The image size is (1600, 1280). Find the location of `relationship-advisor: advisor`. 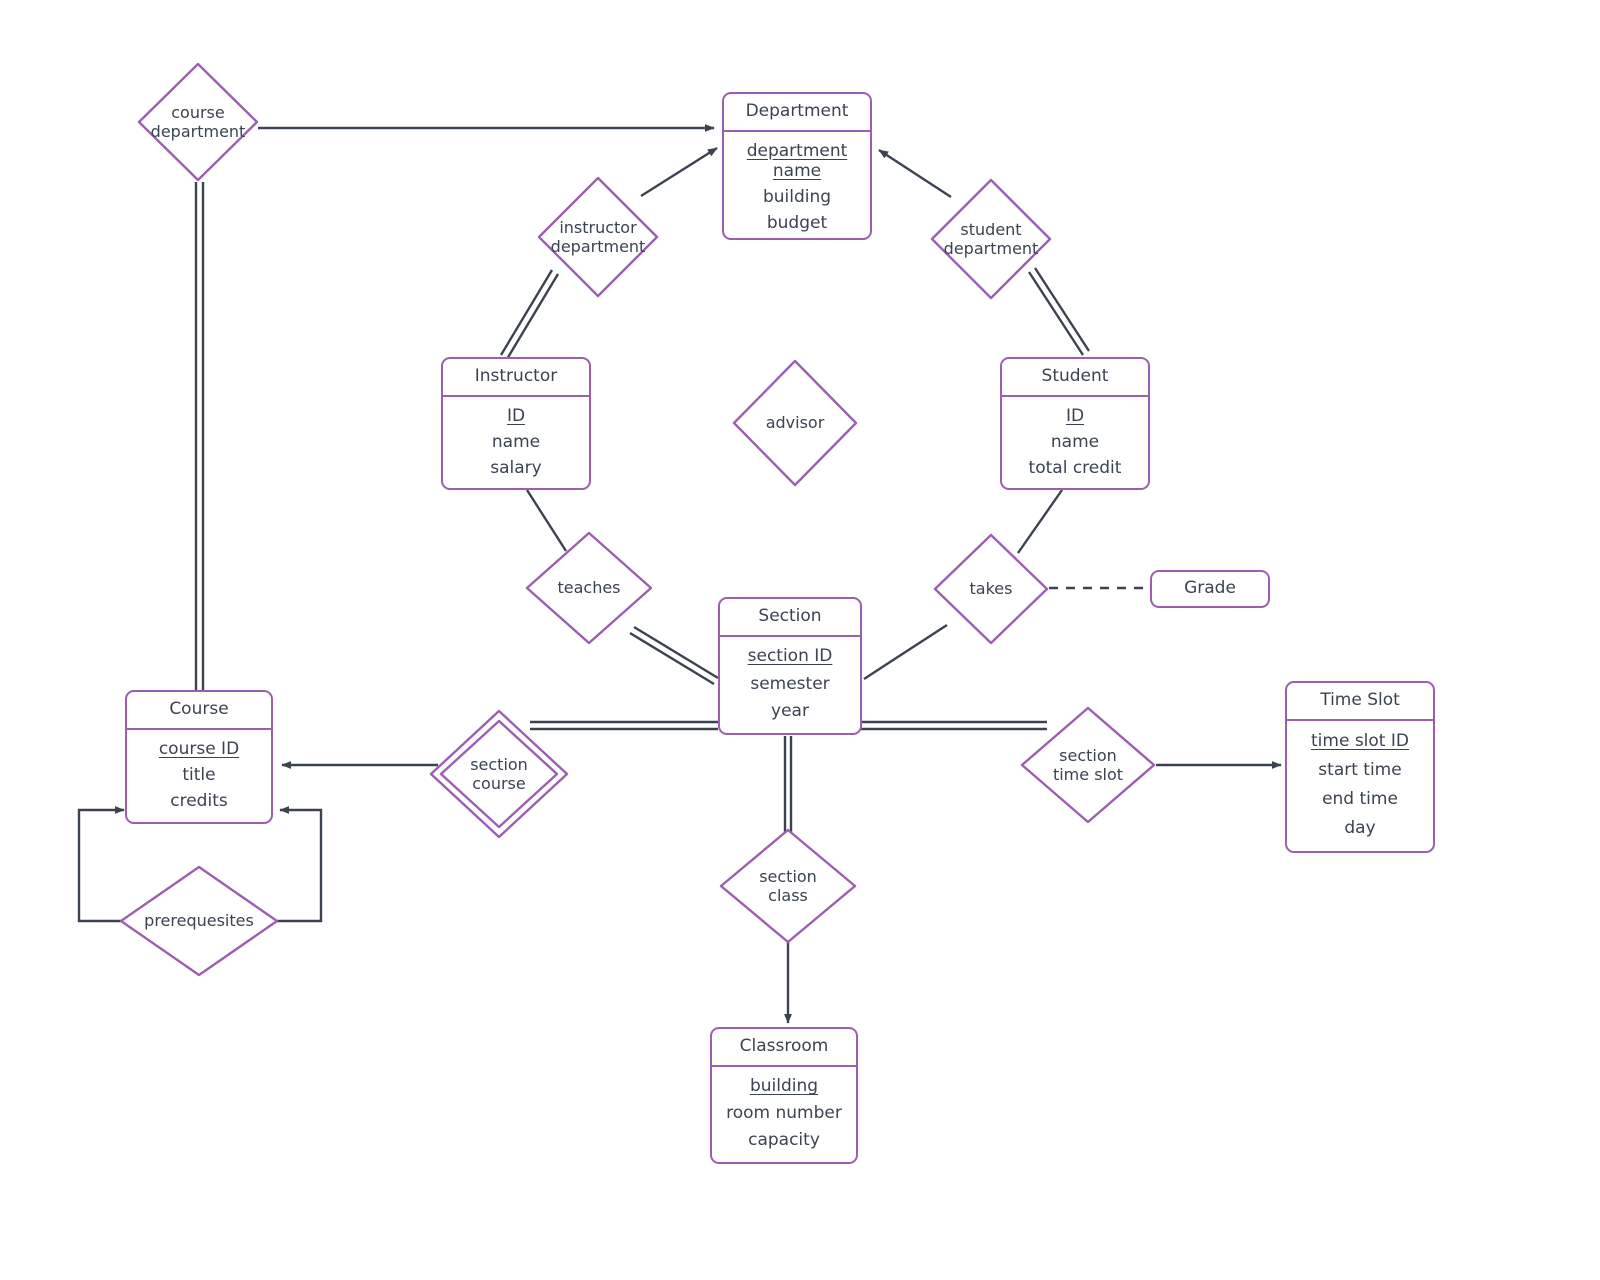

relationship-advisor: advisor is located at coordinates (795, 423).